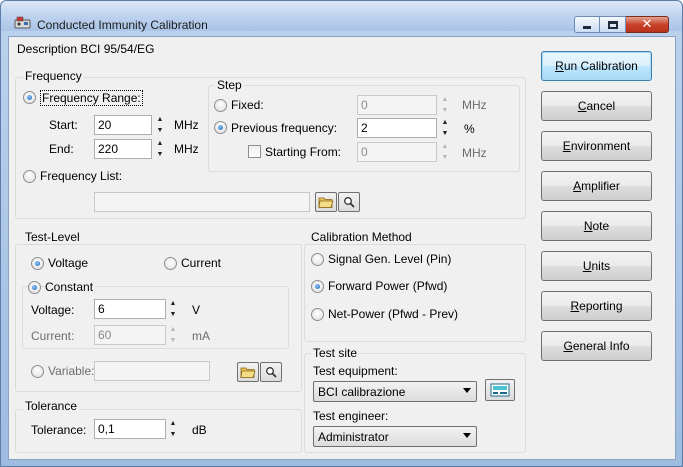 The height and width of the screenshot is (467, 683). I want to click on test-level-current-radio, so click(170, 263).